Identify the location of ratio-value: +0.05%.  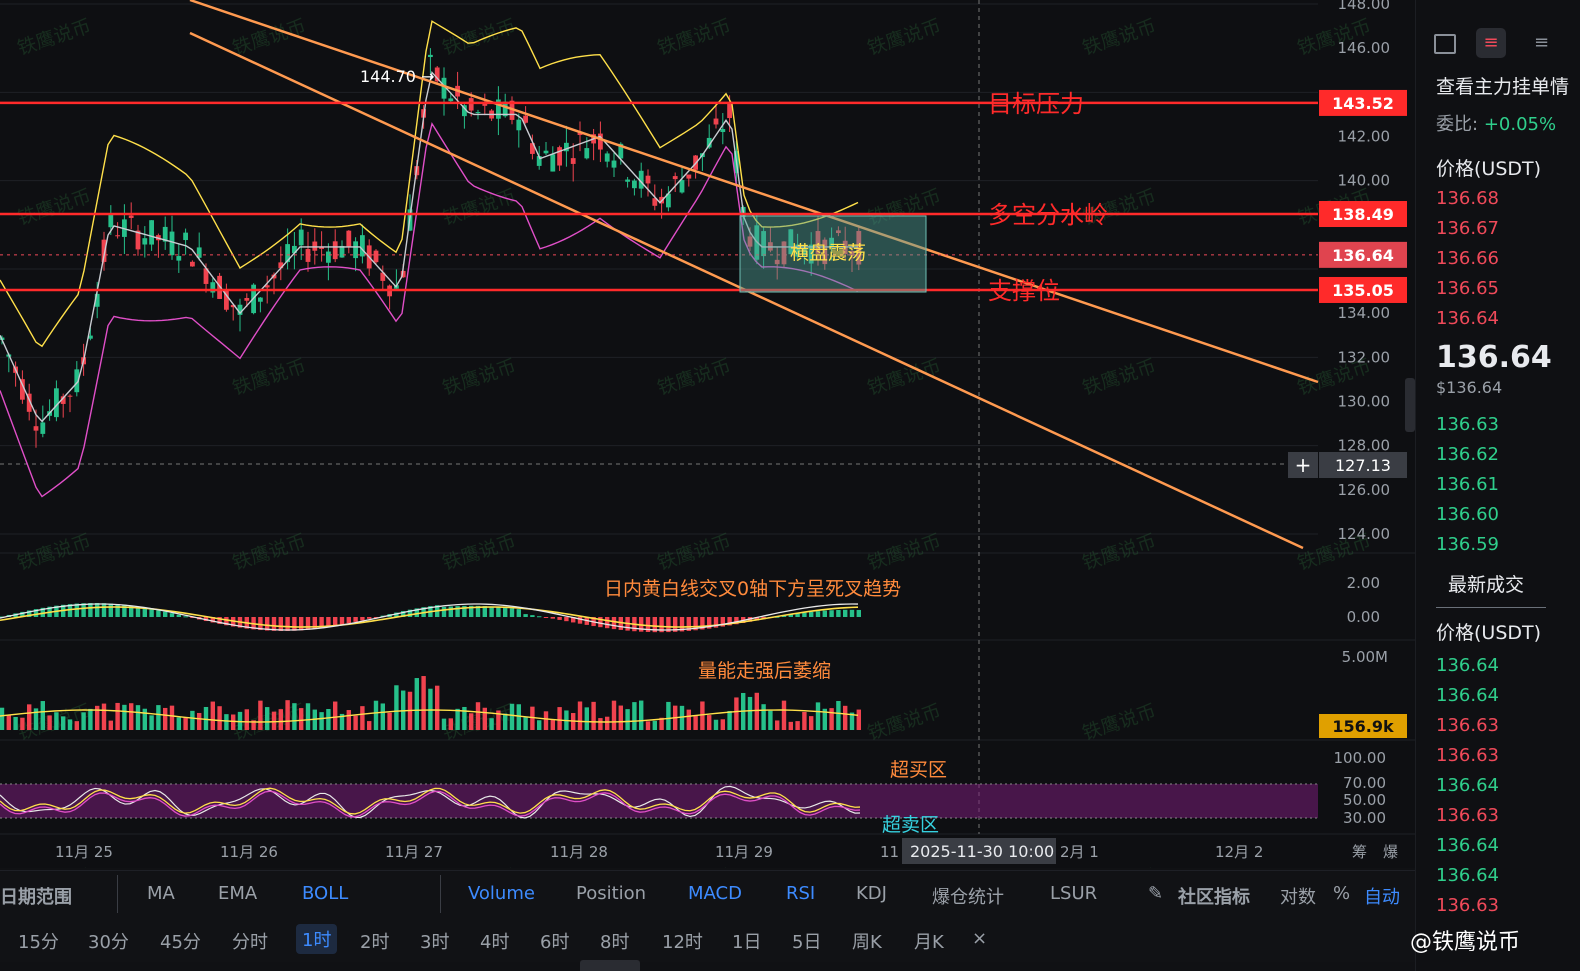
(1520, 124).